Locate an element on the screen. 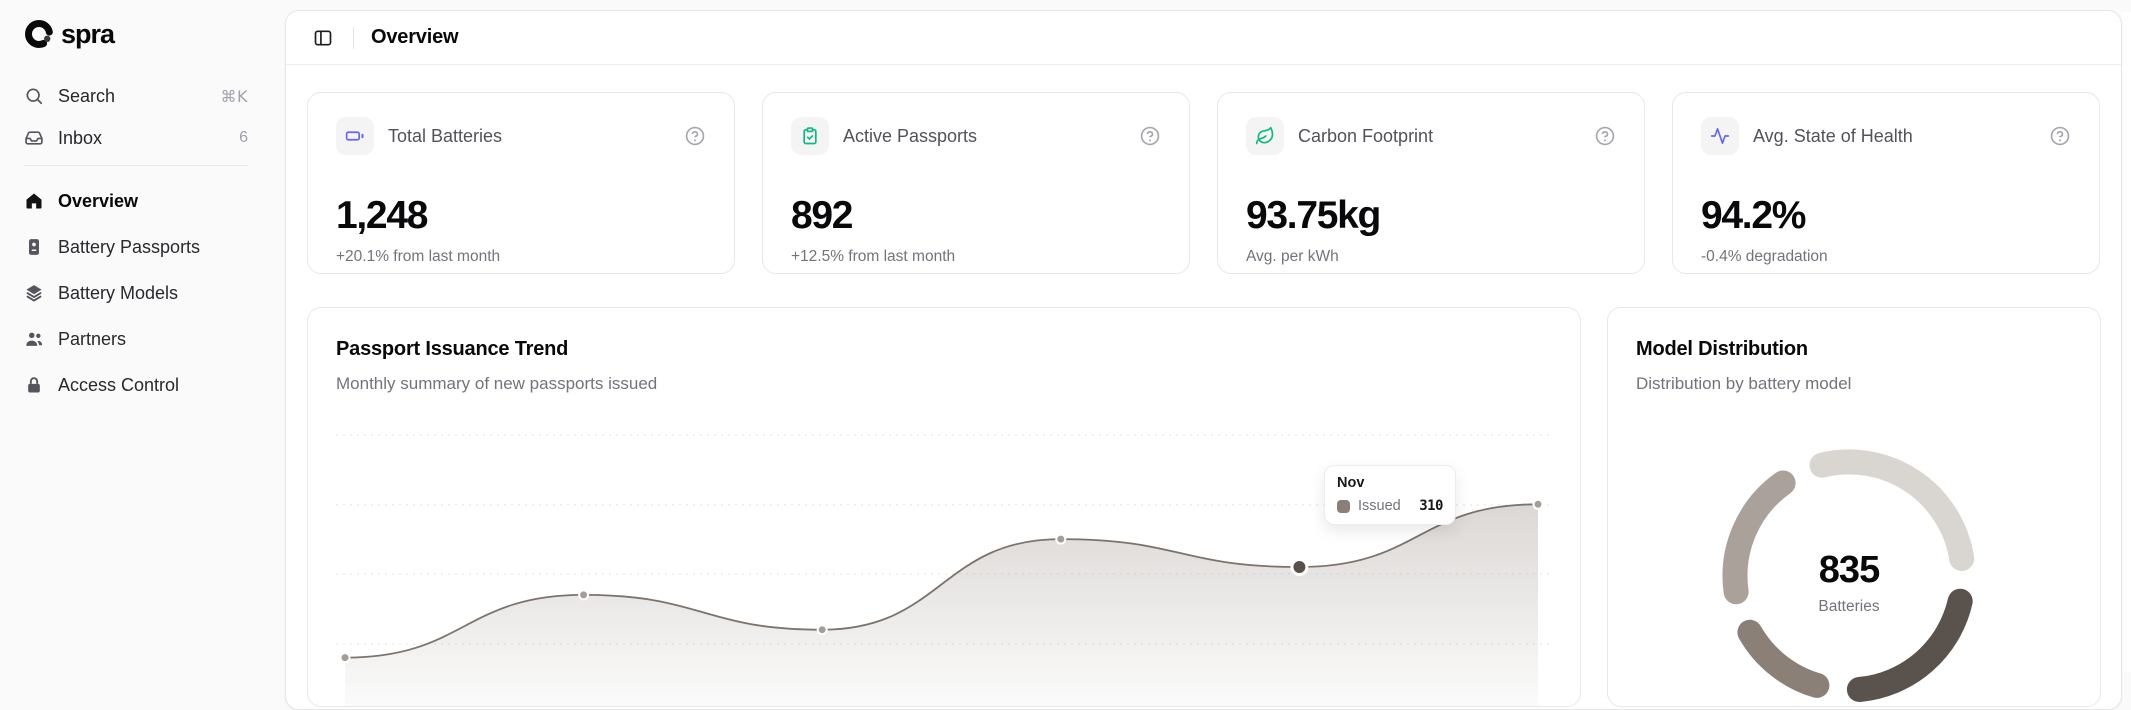  sidebar-item-battery-passports: Battery Passports is located at coordinates (136, 247).